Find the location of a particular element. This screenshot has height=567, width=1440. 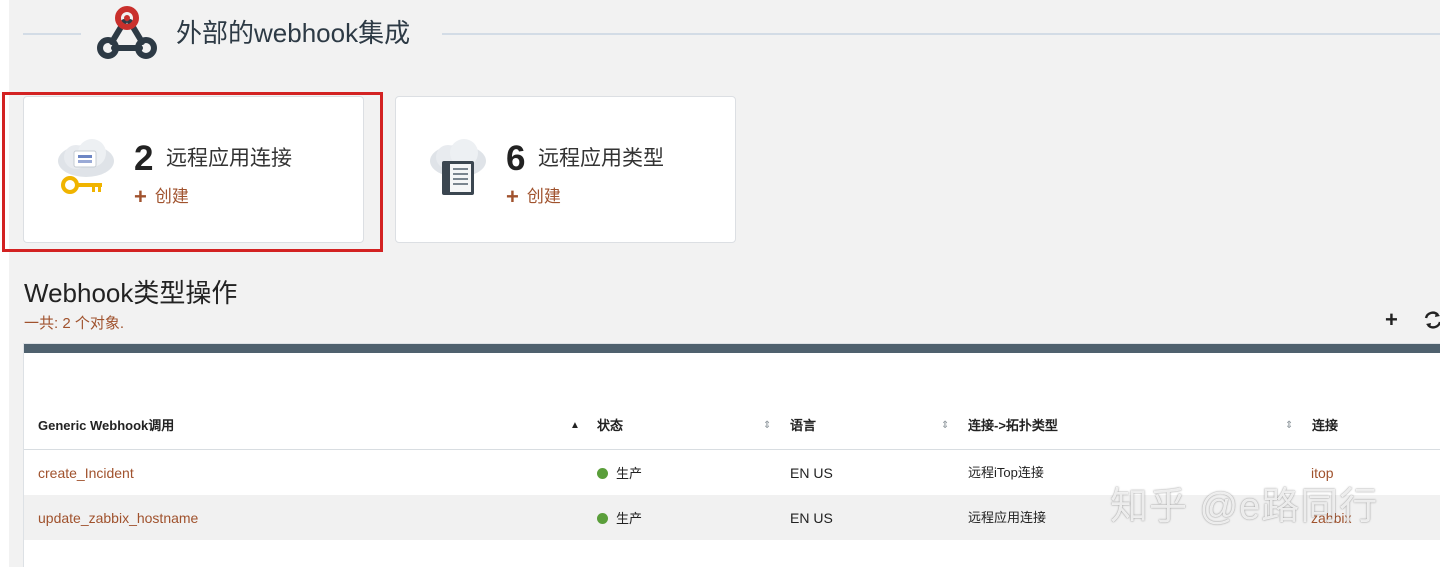

row-name-link: update_zabbix_hostname is located at coordinates (118, 518).